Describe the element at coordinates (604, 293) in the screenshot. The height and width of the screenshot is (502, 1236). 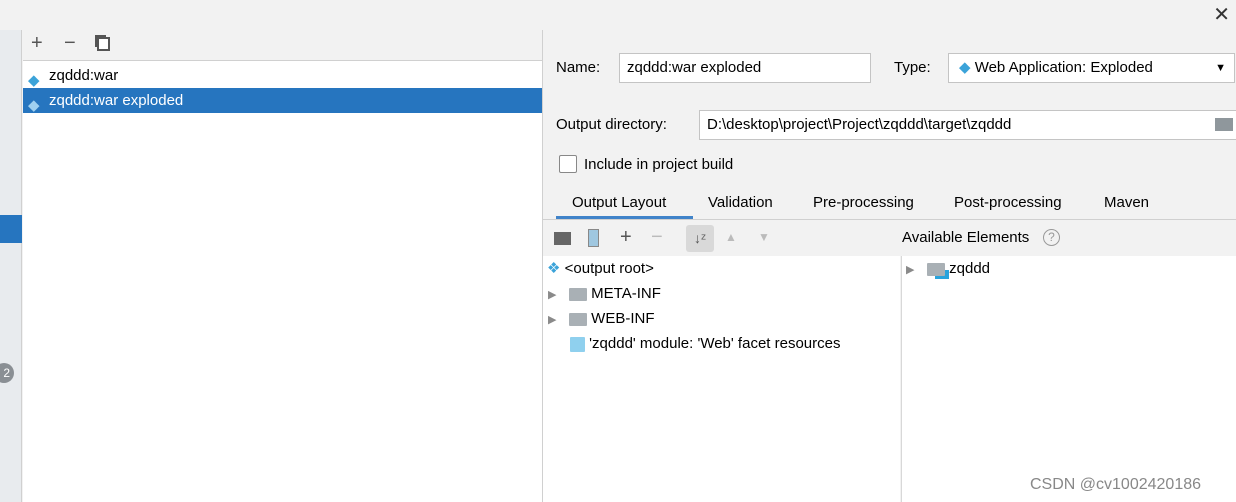
I see `tree-item-meta-inf: ▶ META-INF` at that location.